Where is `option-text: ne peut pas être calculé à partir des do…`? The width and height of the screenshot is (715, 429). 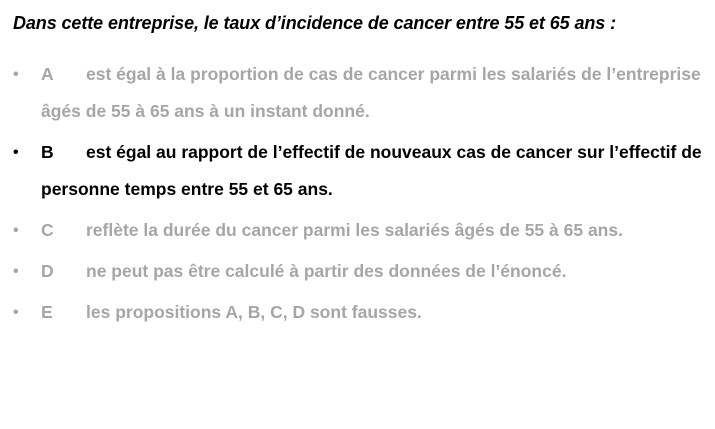 option-text: ne peut pas être calculé à partir des do… is located at coordinates (326, 271).